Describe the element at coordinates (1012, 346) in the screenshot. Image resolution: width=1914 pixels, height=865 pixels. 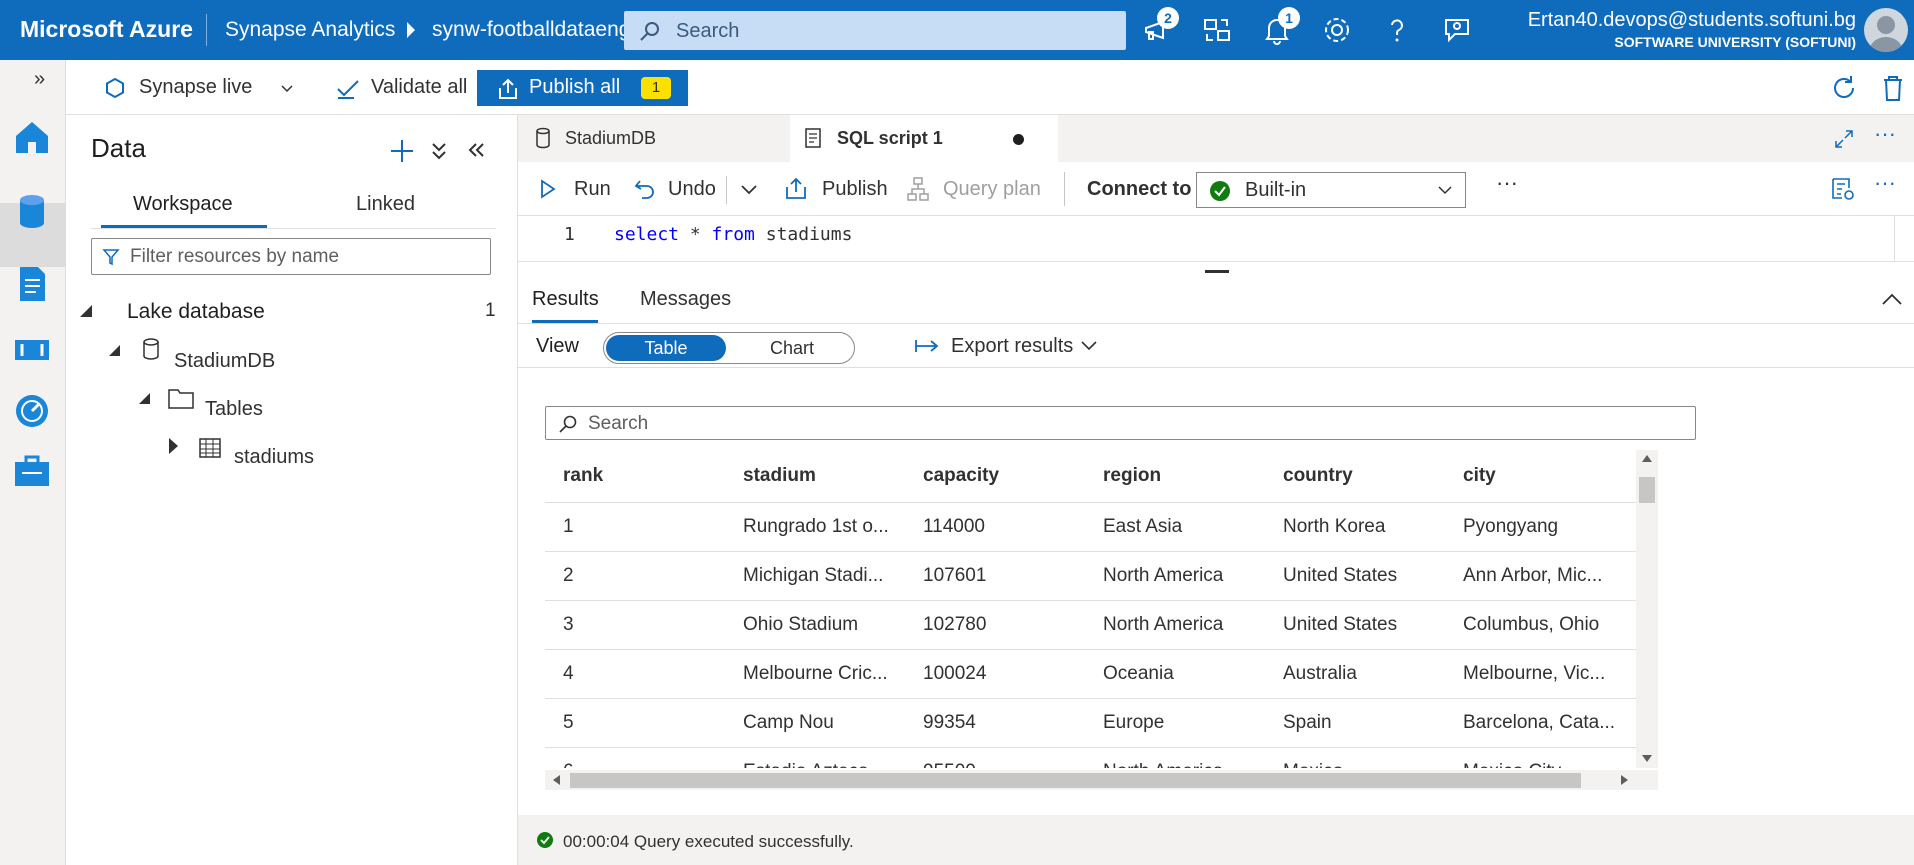
I see `export-results-button: Export results` at that location.